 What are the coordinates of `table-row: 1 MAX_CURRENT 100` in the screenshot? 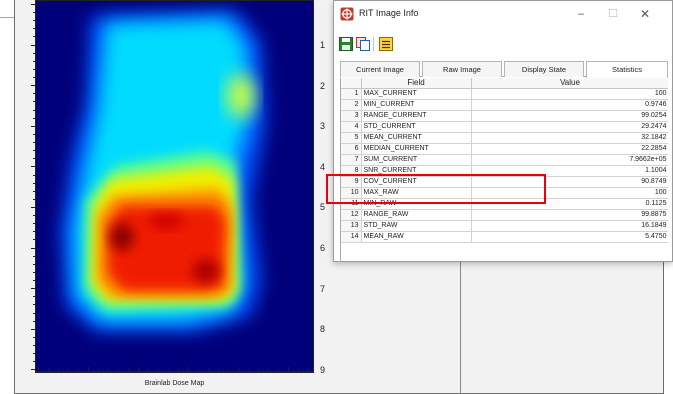 It's located at (504, 94).